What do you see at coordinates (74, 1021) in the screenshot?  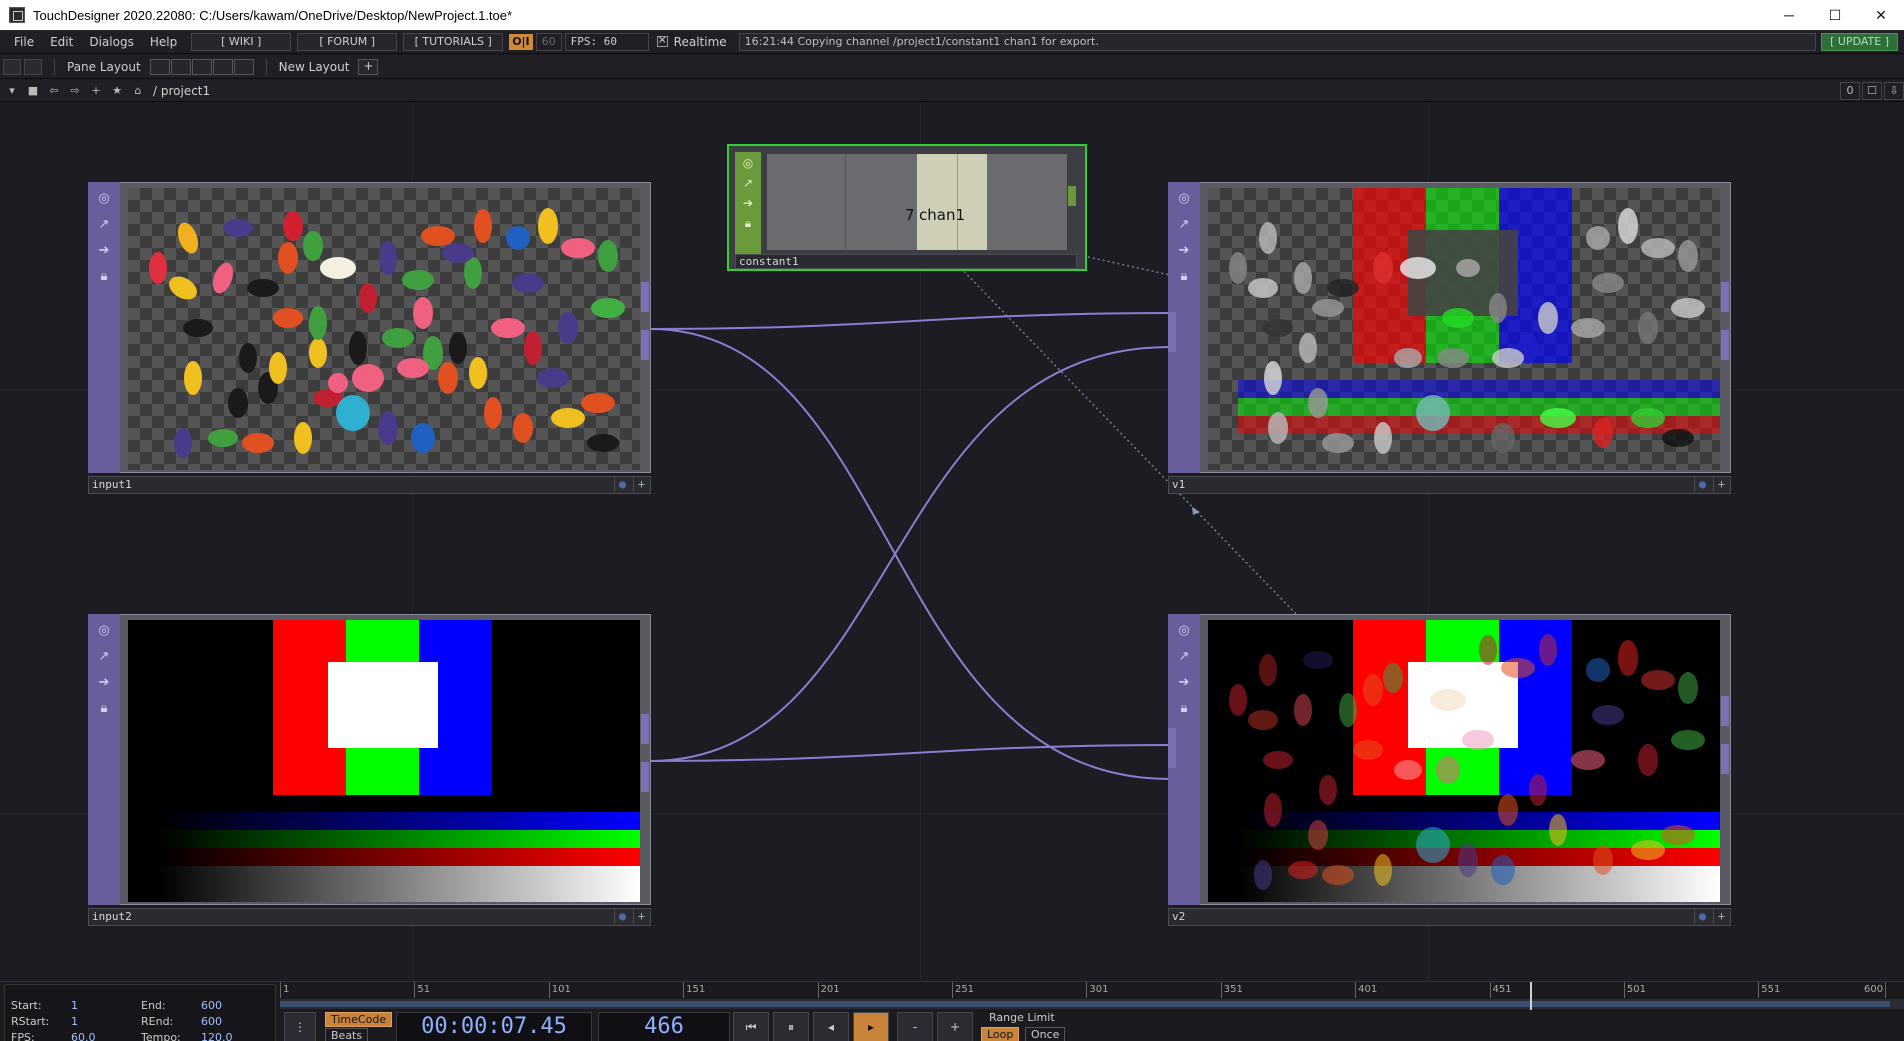 I see `rstart-value: 1` at bounding box center [74, 1021].